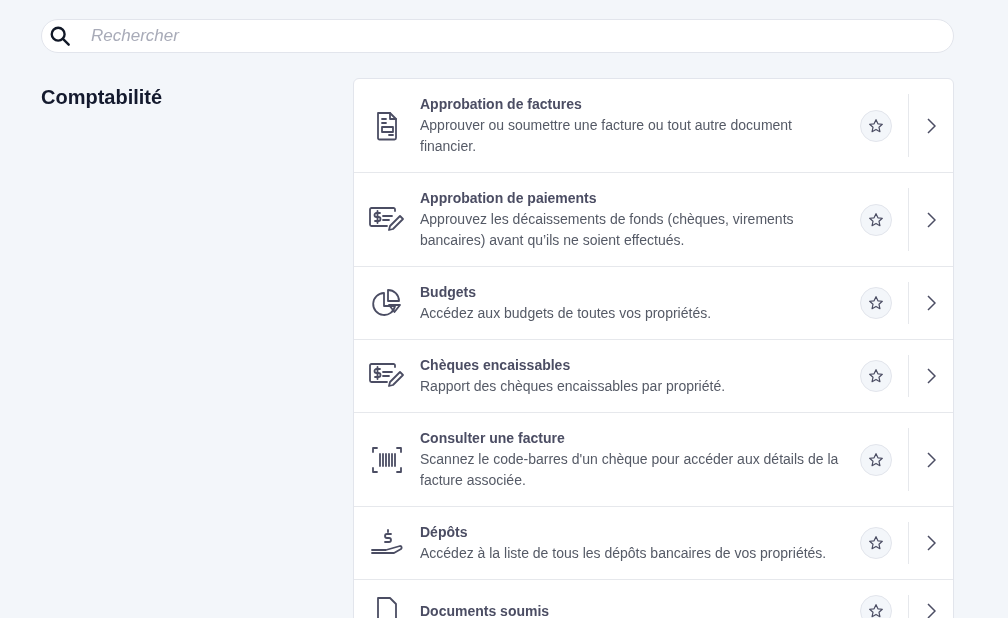 This screenshot has height=618, width=1008. I want to click on item-title: Dépôts, so click(444, 532).